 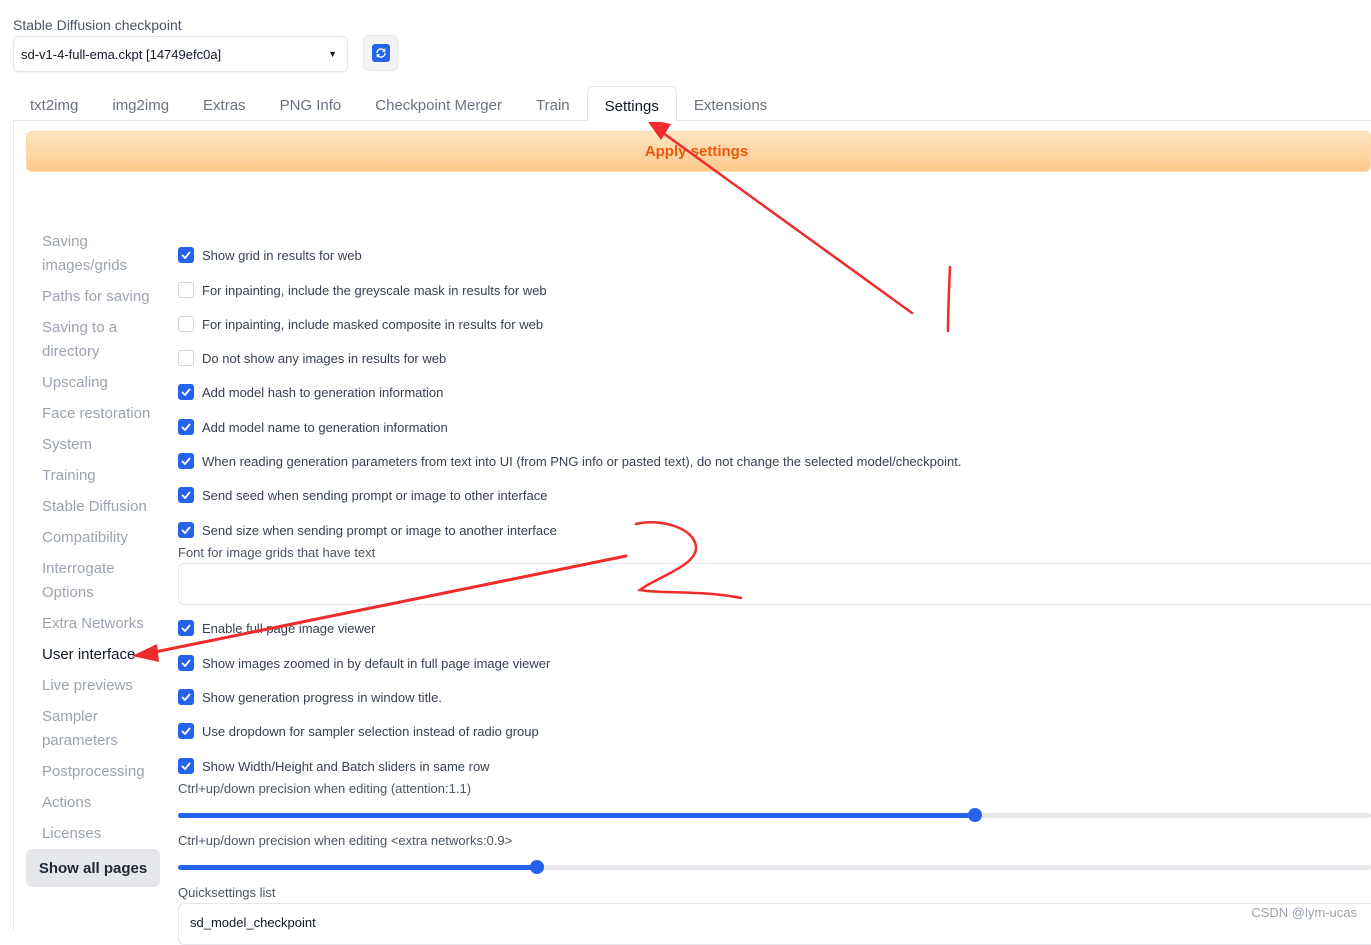 I want to click on setting-label: Add model name to generation information, so click(x=325, y=427).